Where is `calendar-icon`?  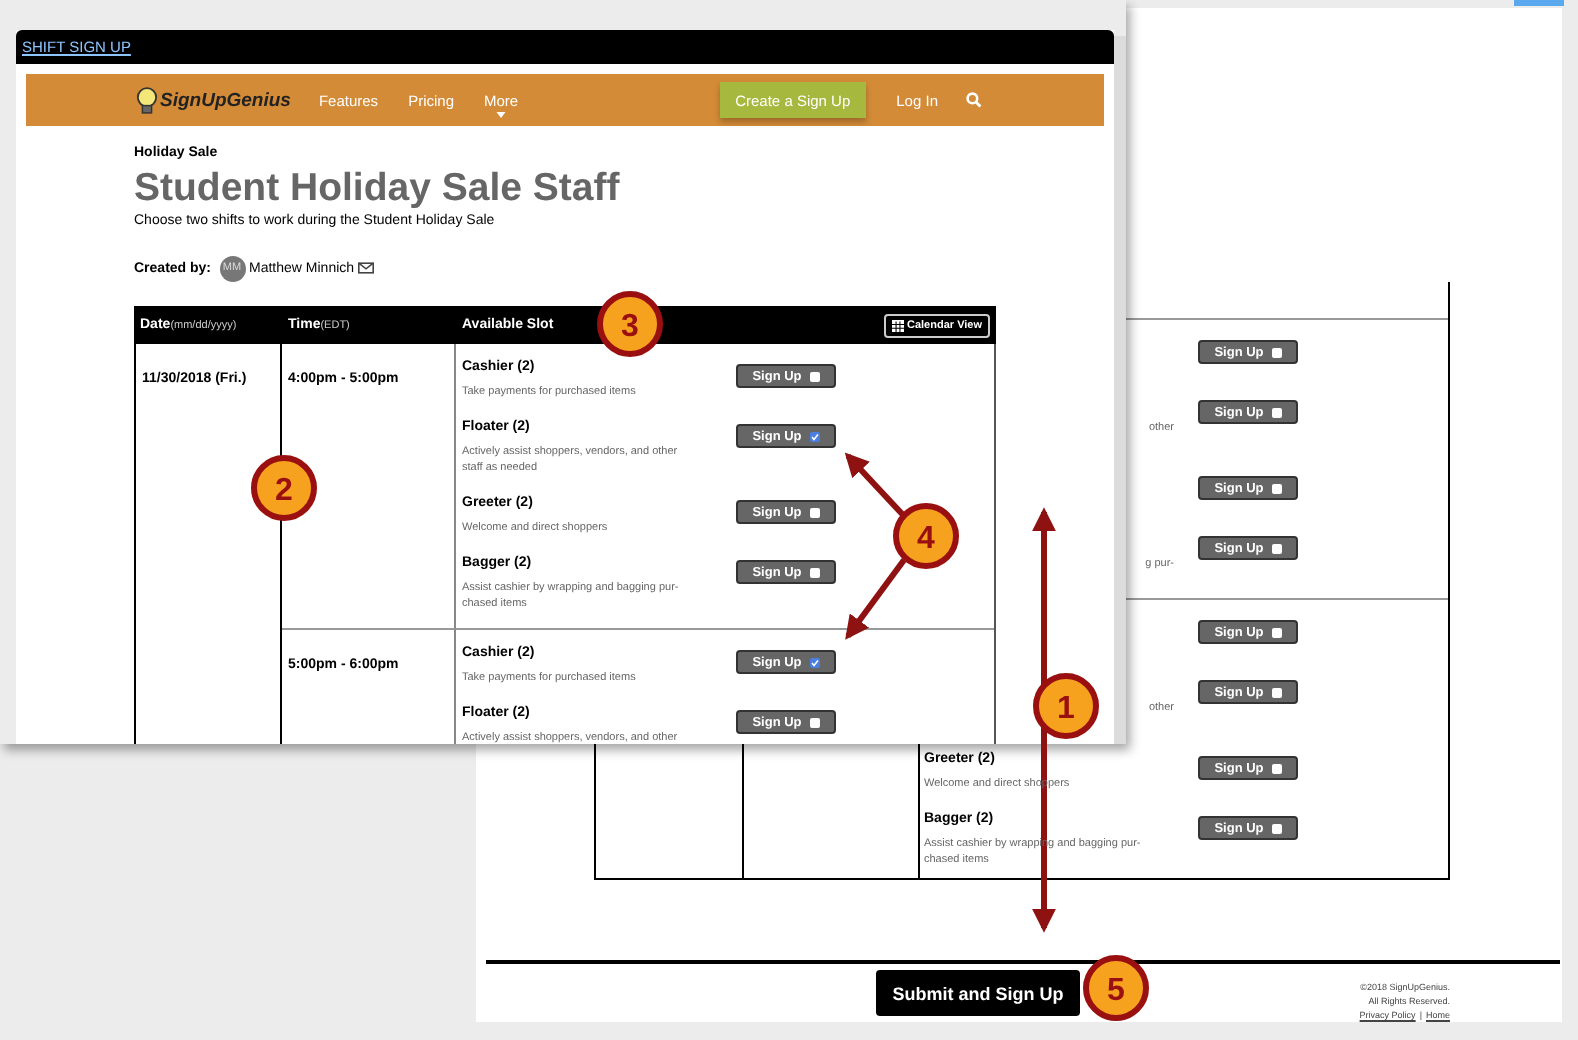 calendar-icon is located at coordinates (897, 325).